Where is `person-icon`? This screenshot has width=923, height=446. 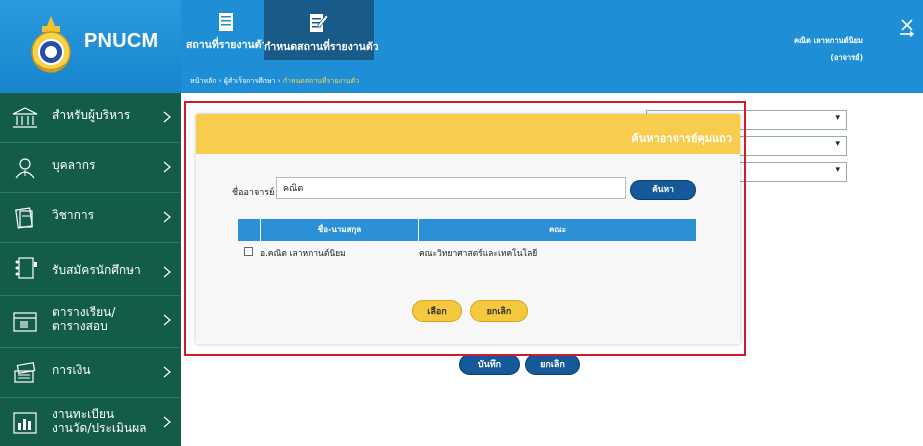 person-icon is located at coordinates (25, 168).